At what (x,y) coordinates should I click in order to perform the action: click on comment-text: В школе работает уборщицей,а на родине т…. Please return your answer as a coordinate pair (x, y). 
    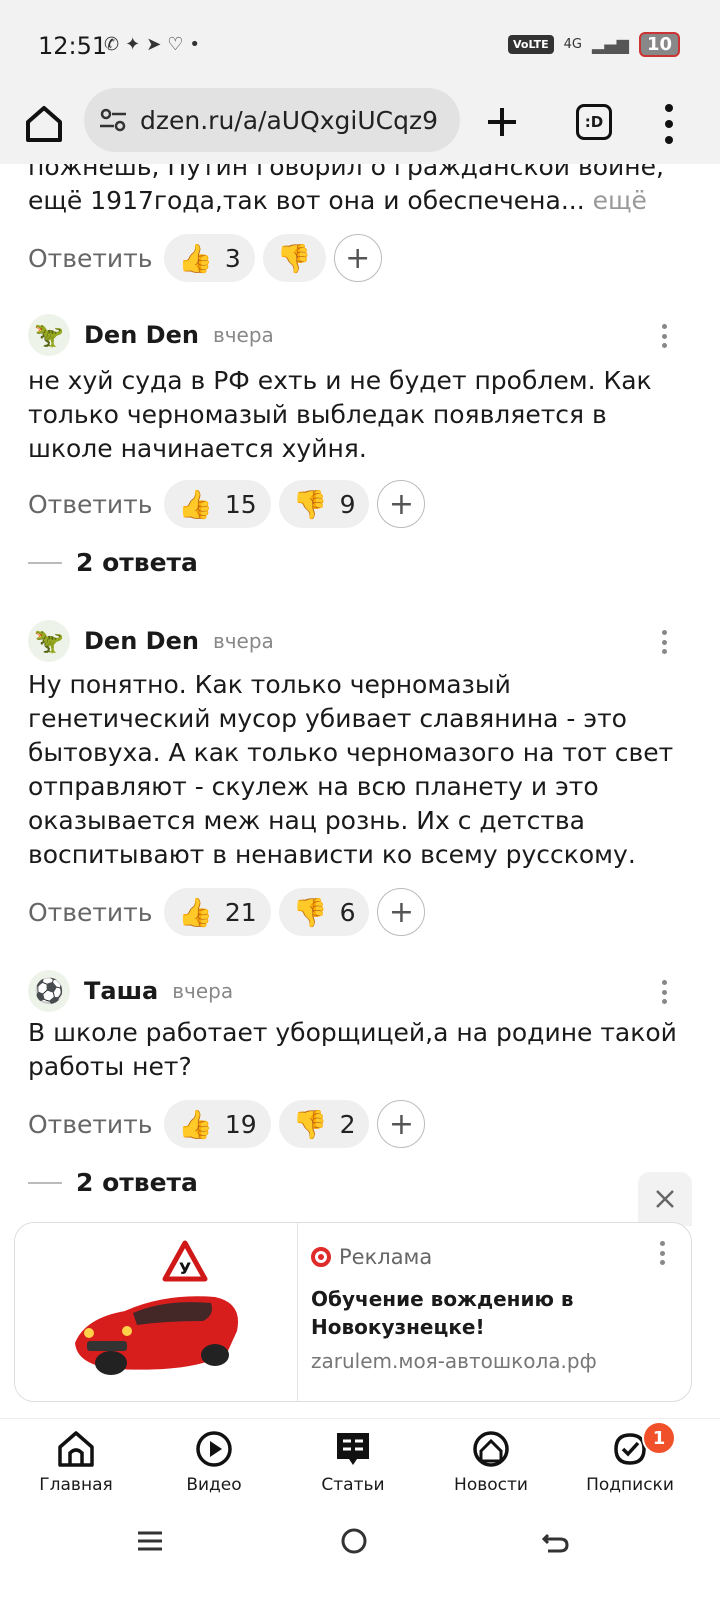
    Looking at the image, I should click on (352, 1049).